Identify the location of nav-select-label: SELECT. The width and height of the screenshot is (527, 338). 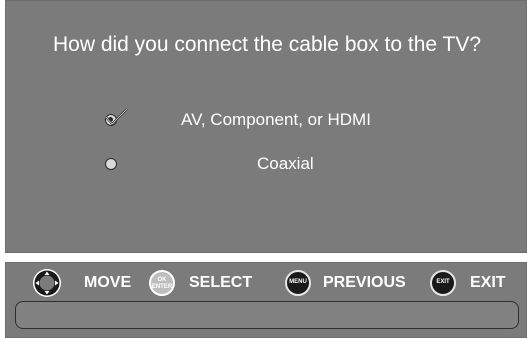
(221, 282).